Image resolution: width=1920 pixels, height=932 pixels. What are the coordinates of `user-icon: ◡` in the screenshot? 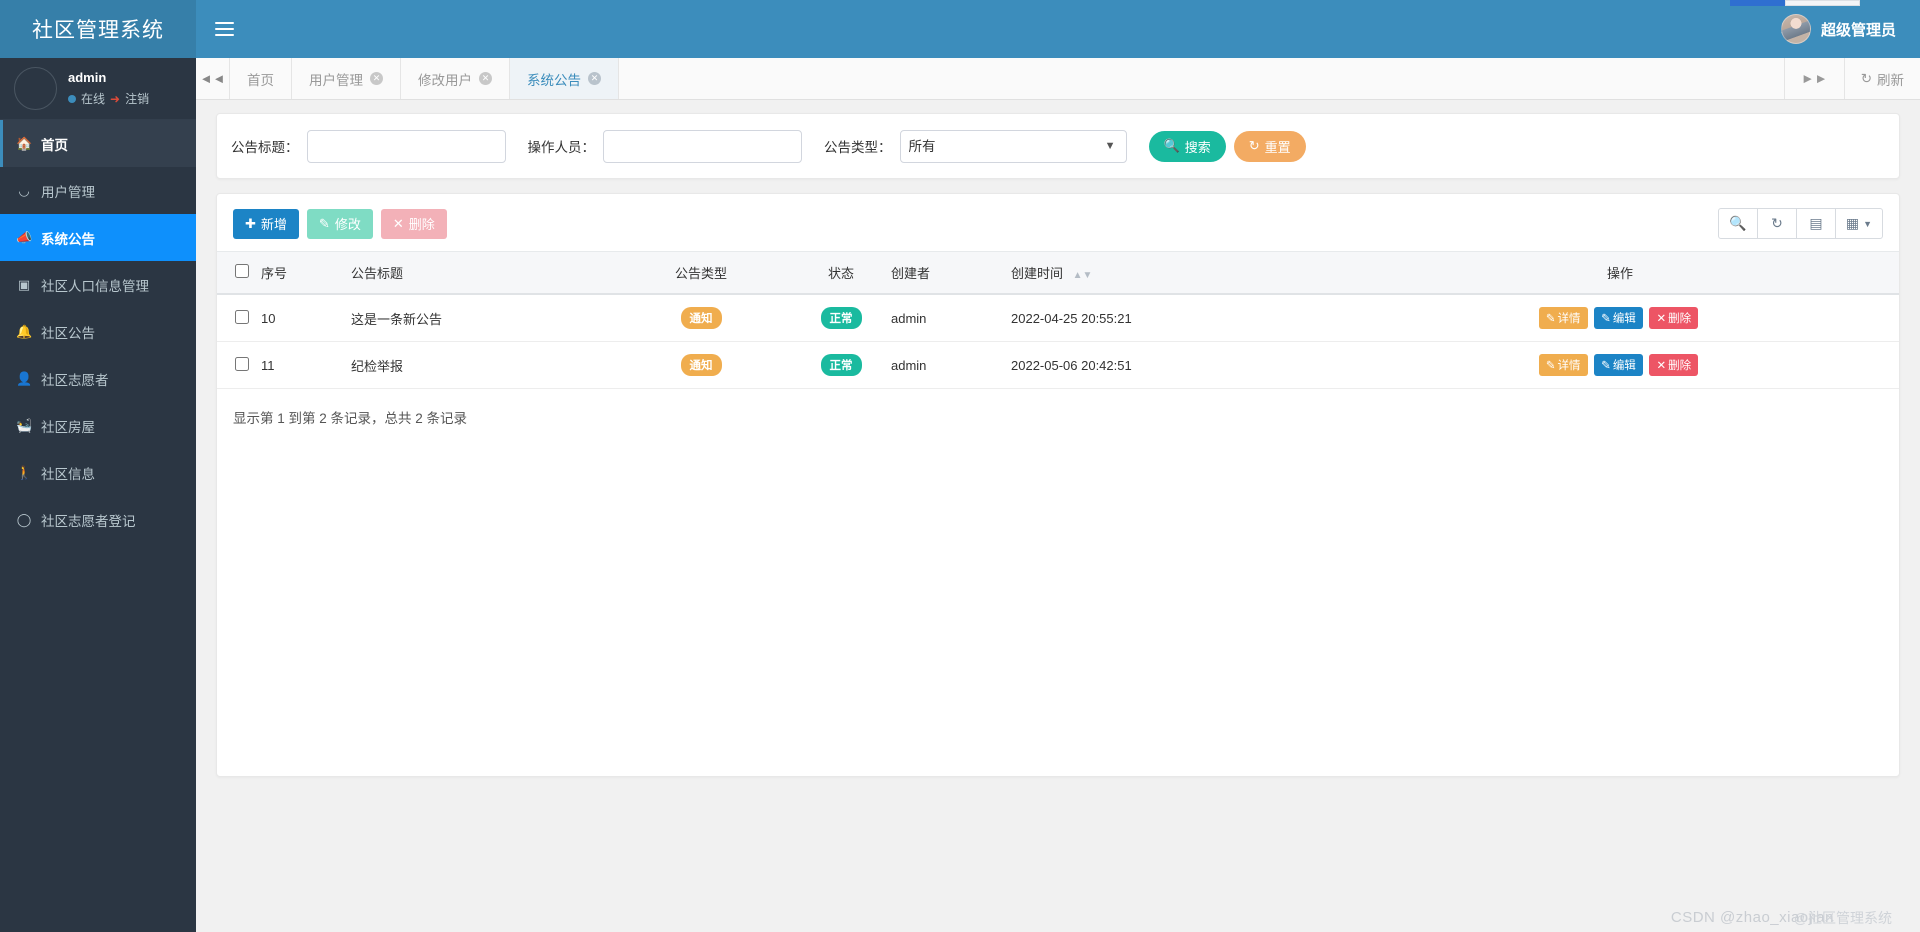 It's located at (24, 190).